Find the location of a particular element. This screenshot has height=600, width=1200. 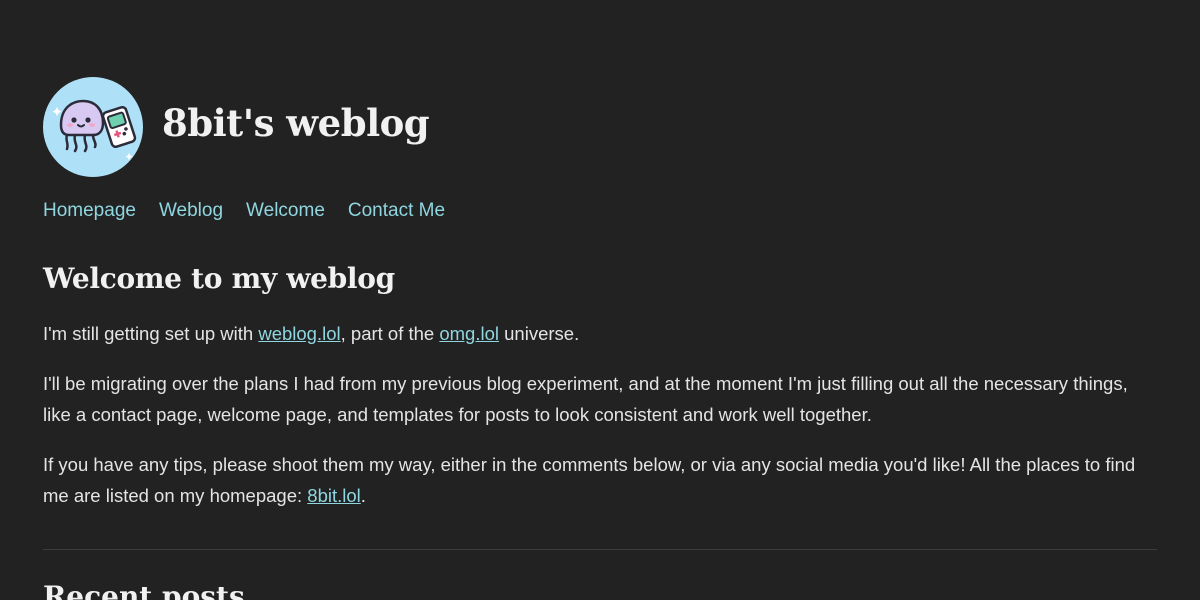

nav-link-homepage: Homepage is located at coordinates (89, 211).